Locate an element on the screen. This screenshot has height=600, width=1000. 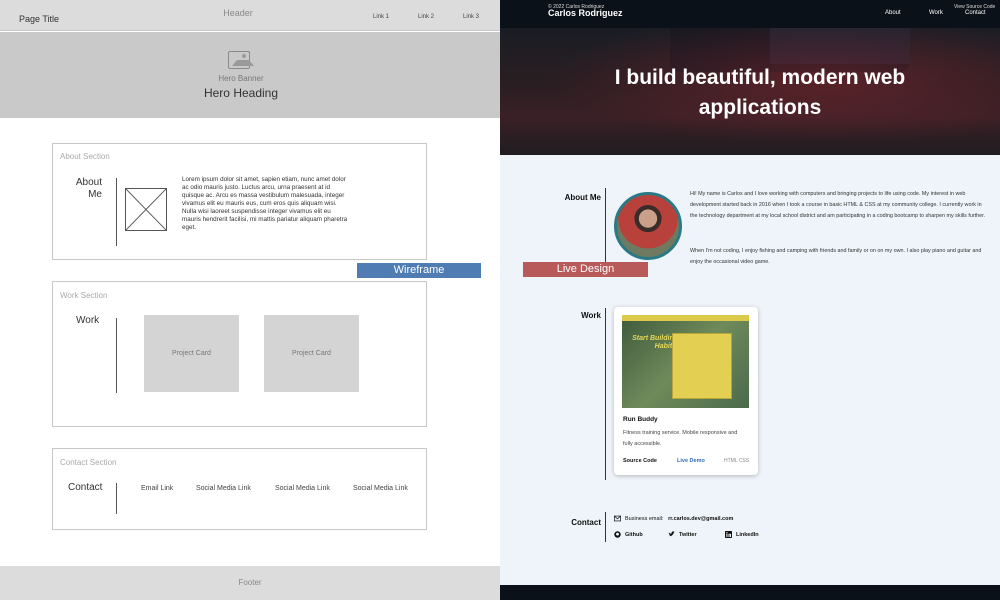
project-screenshot: Start Building Habits. is located at coordinates (685, 361).